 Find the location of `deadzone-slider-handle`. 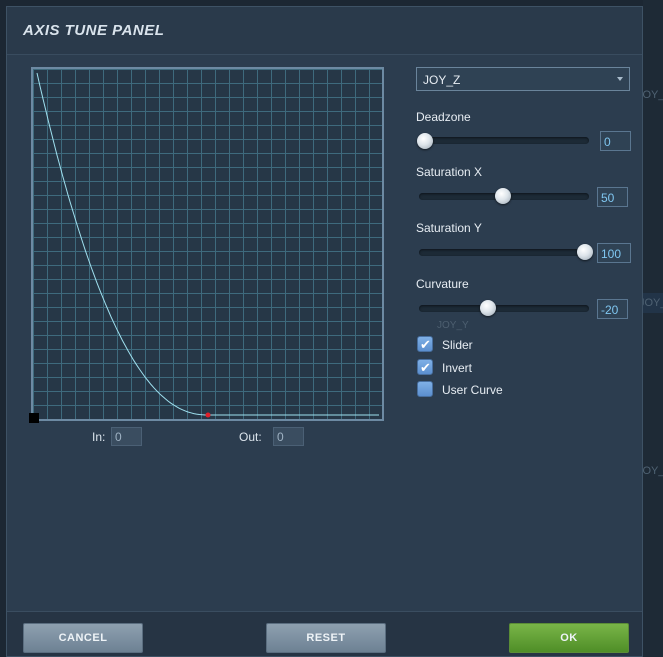

deadzone-slider-handle is located at coordinates (425, 141).